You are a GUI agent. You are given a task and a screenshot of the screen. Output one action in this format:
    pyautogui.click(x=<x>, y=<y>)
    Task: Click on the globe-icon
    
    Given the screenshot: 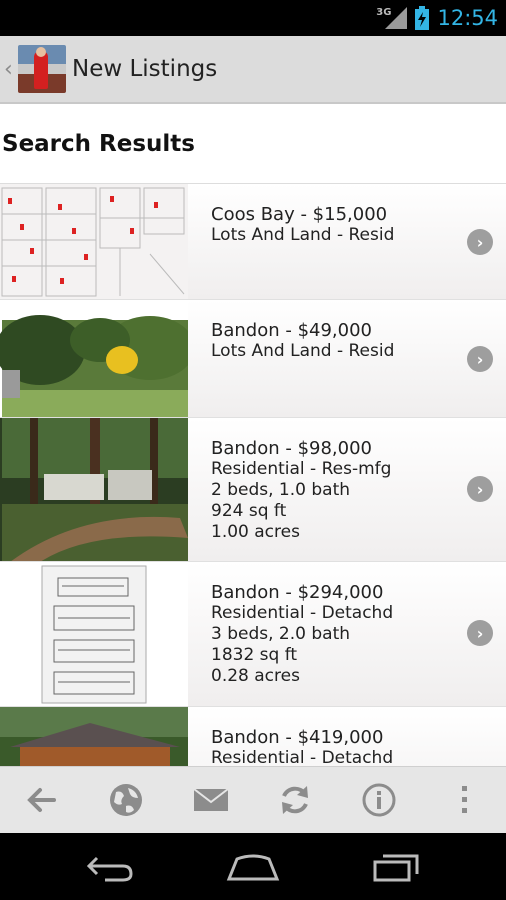 What is the action you would take?
    pyautogui.click(x=126, y=800)
    